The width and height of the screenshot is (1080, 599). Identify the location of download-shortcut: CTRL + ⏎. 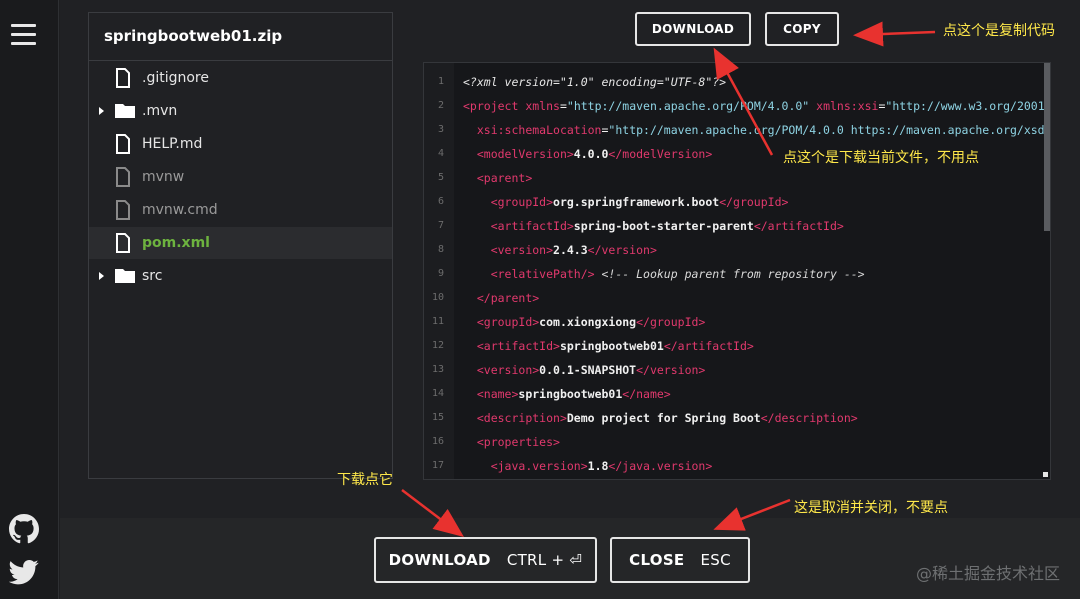
(544, 560).